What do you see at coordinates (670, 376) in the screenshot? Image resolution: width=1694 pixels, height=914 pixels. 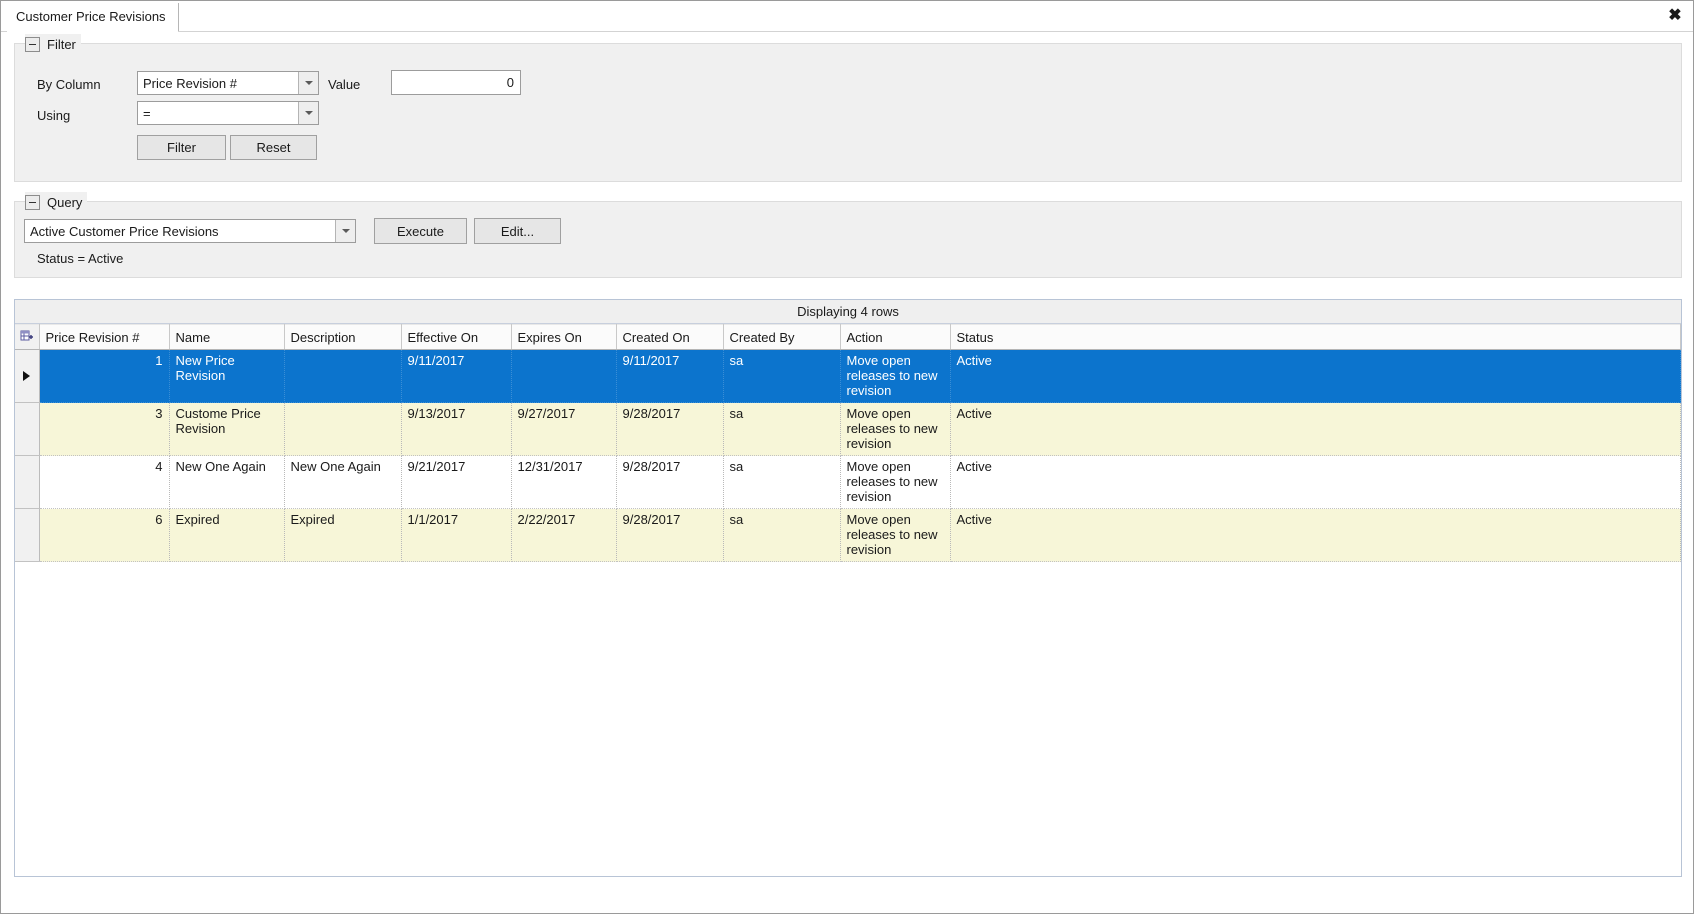 I see `cell-created-on: 9/11/2017` at bounding box center [670, 376].